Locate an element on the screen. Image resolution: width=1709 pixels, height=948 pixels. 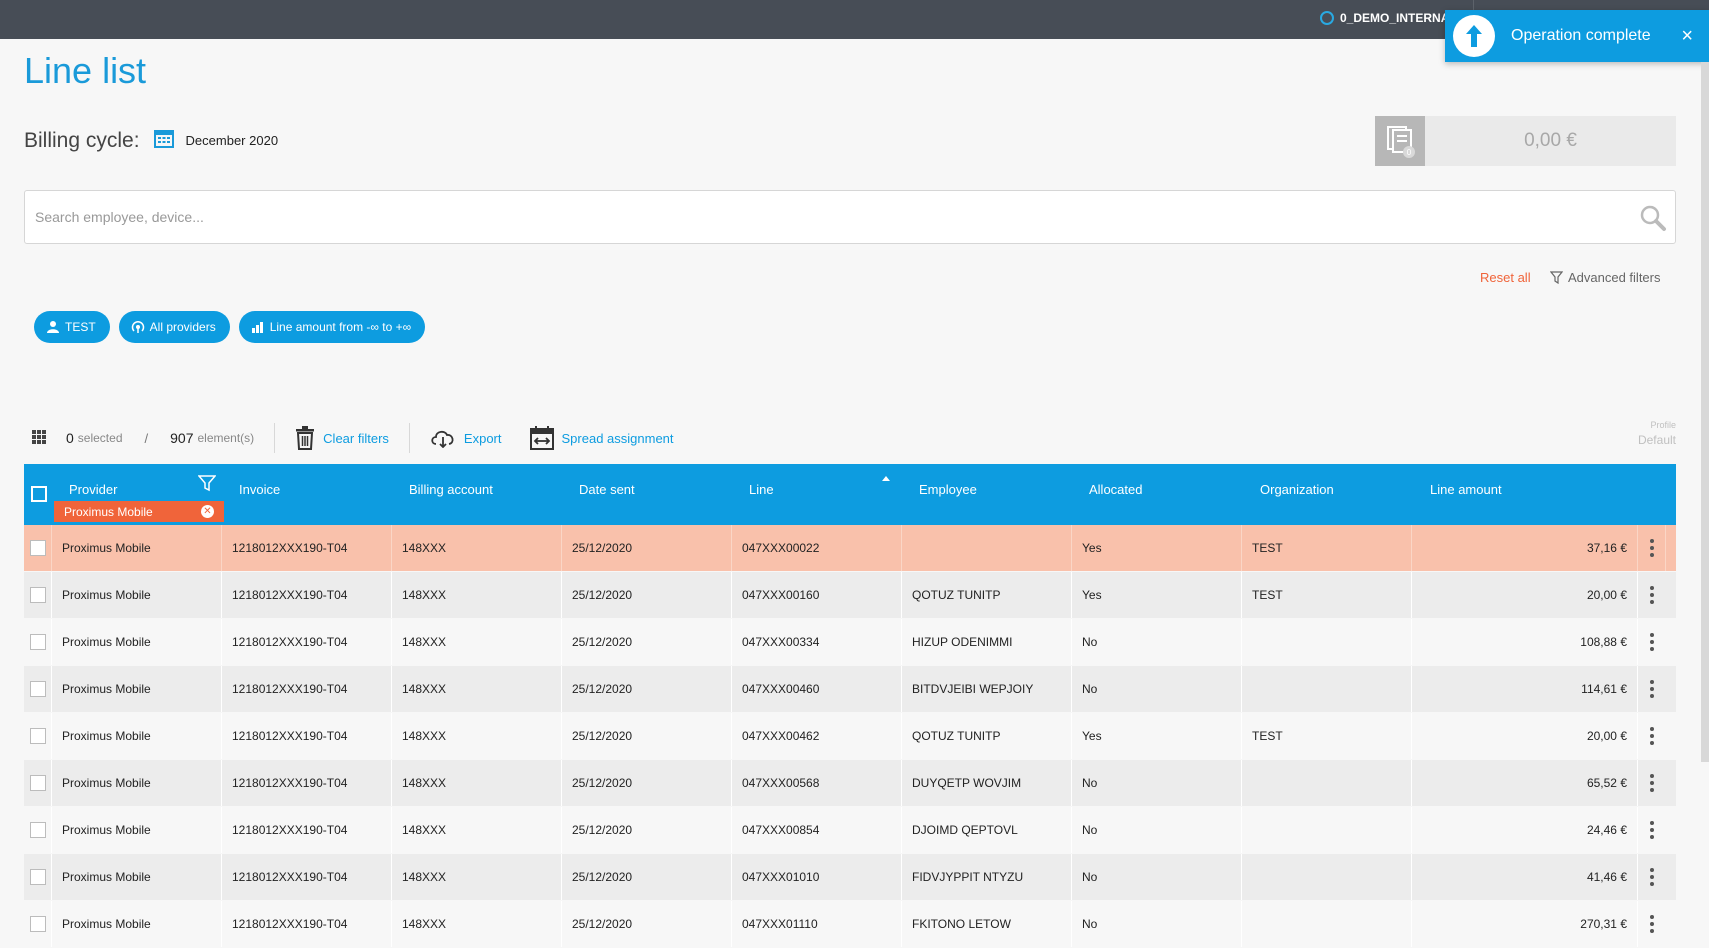
cell-line-amount: 41,46 € is located at coordinates (1525, 877).